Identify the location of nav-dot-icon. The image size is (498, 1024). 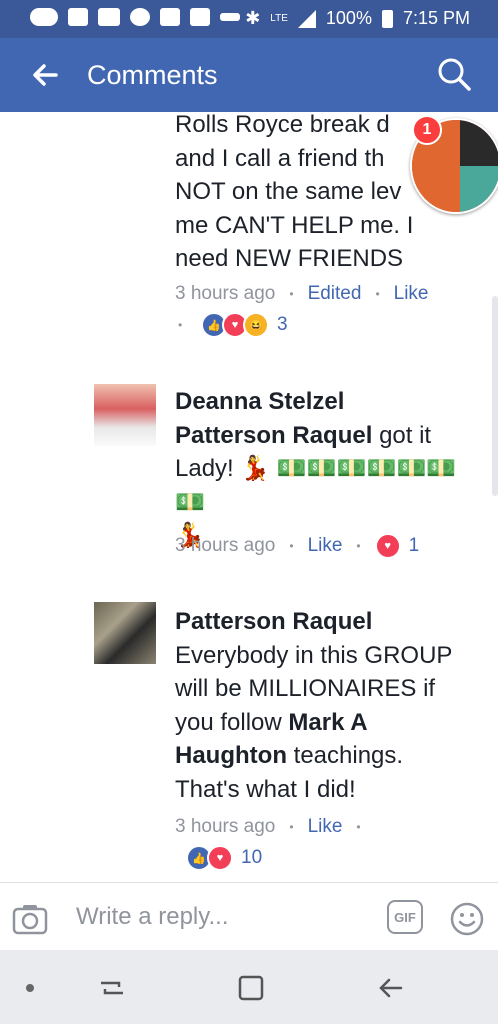
(30, 988).